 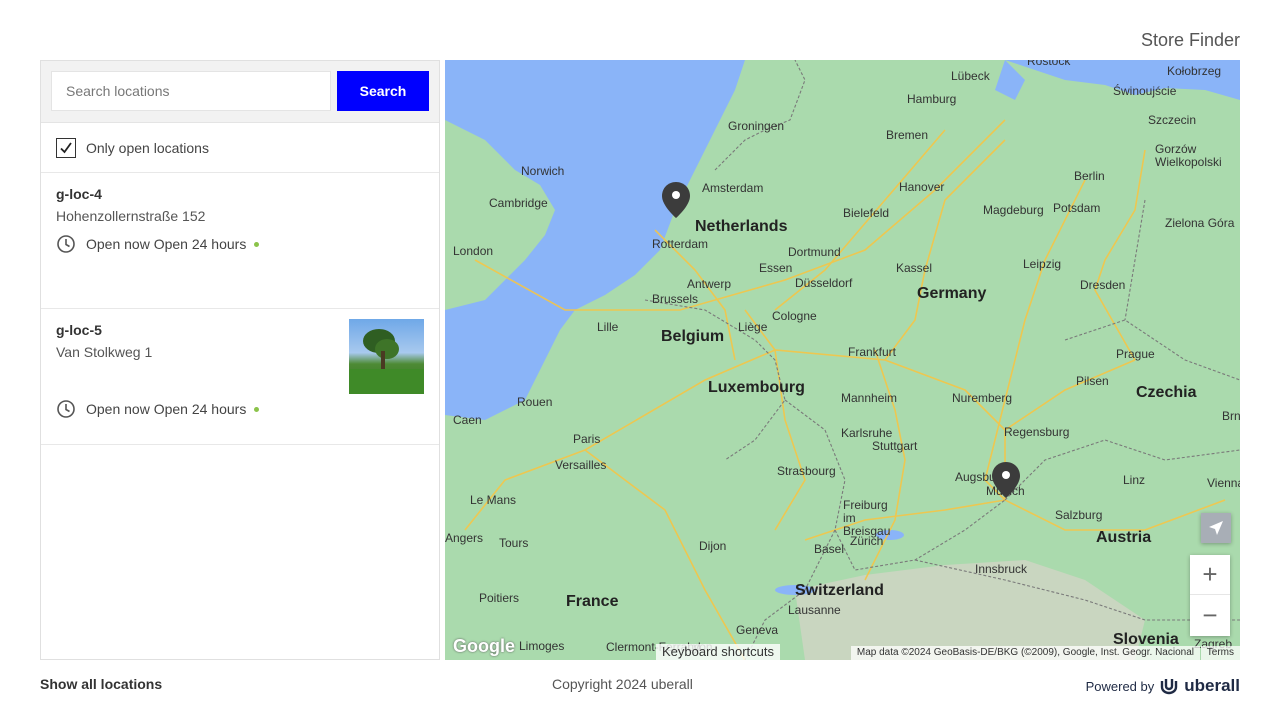 What do you see at coordinates (982, 398) in the screenshot?
I see `map-city: Nuremberg` at bounding box center [982, 398].